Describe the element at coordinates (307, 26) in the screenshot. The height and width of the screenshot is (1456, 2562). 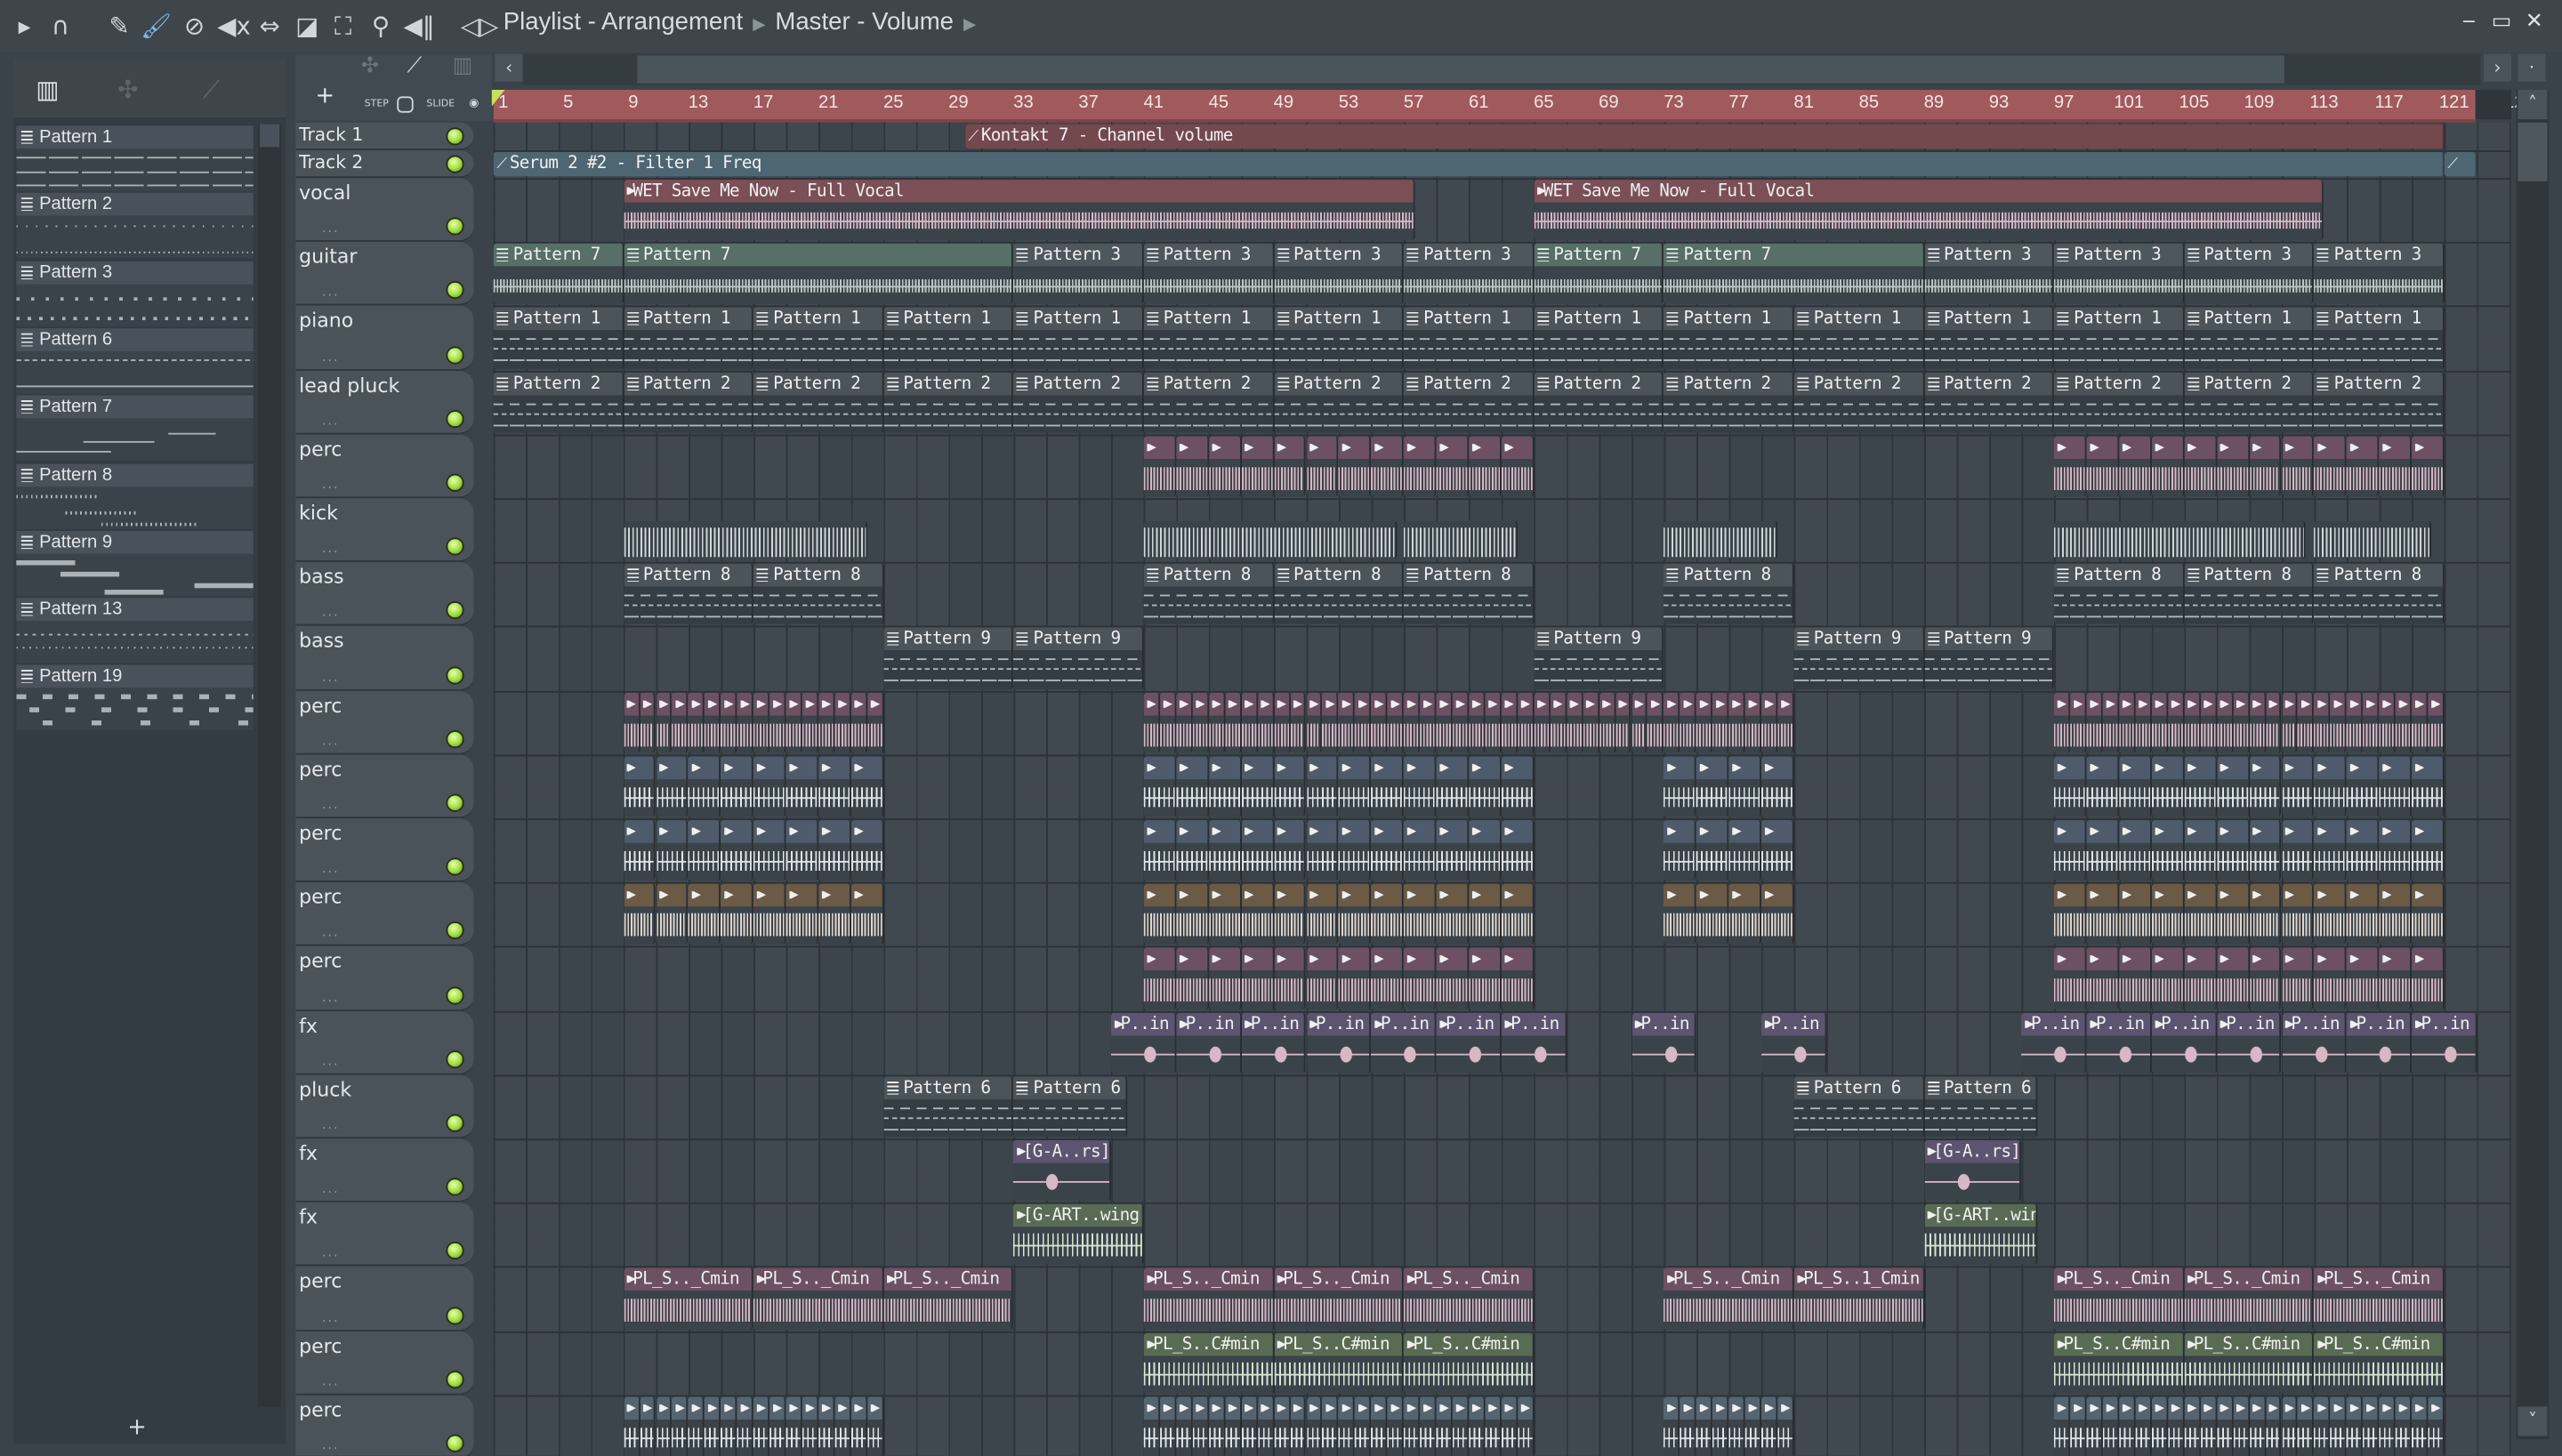
I see `slice-icon: ◪` at that location.